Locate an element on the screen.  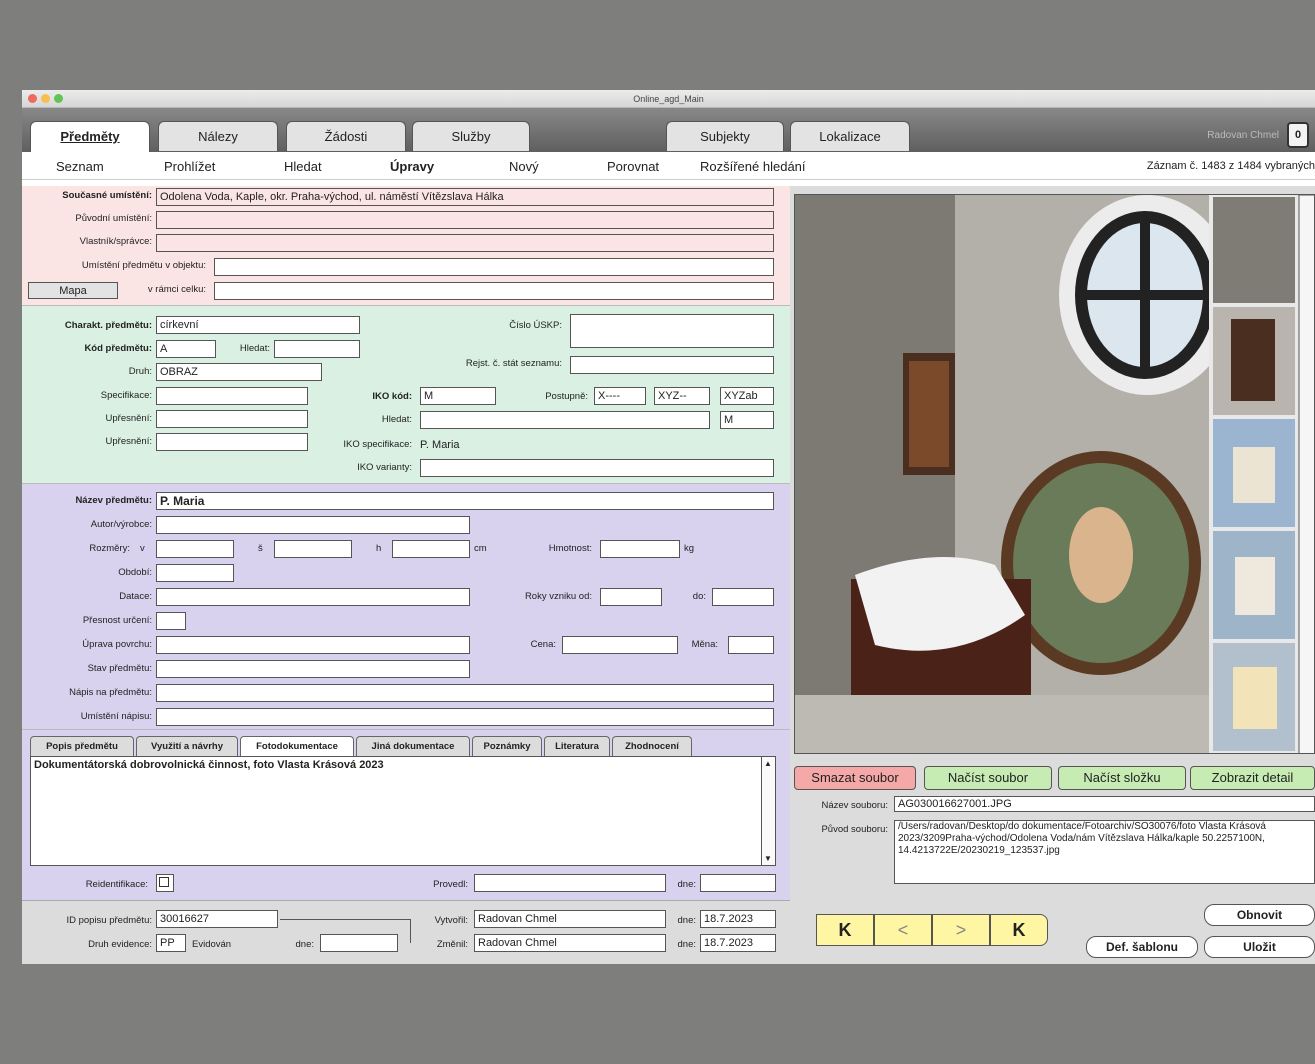
tab-lokalizace: Lokalizace is located at coordinates (850, 136).